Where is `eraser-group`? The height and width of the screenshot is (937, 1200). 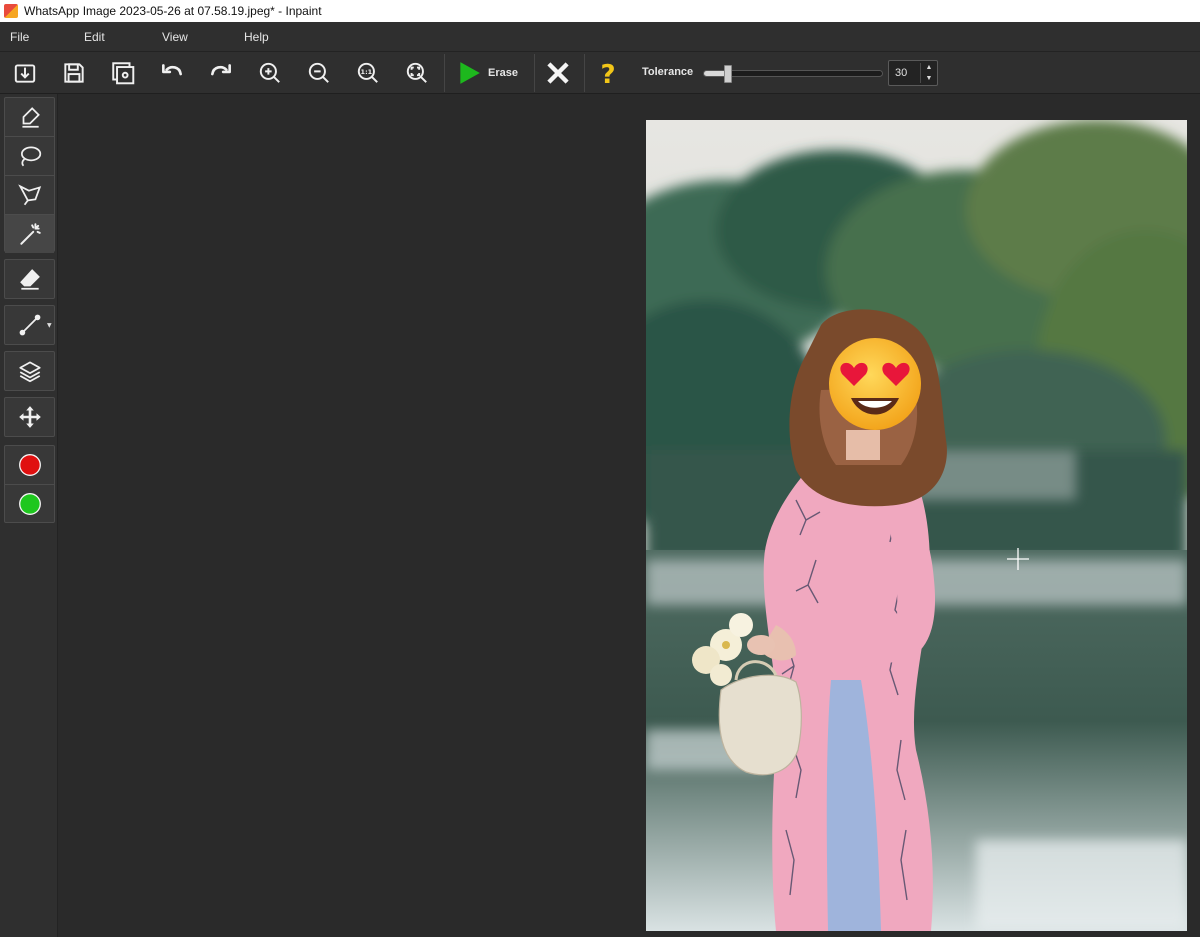 eraser-group is located at coordinates (29, 279).